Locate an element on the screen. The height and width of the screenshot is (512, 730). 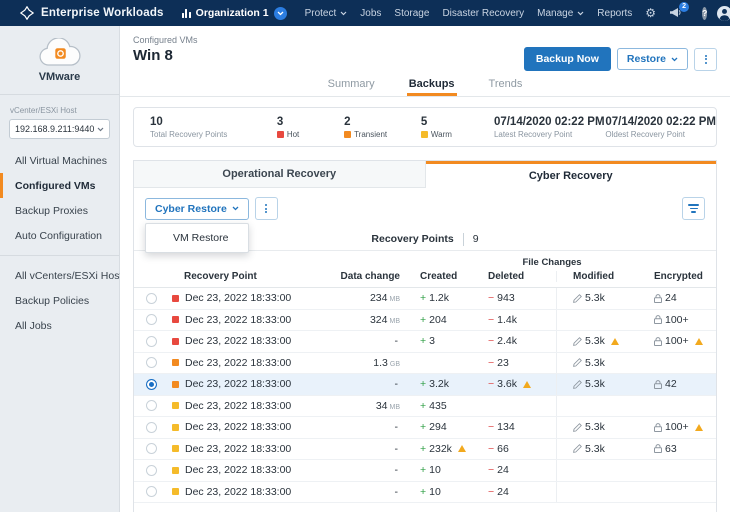
cyber-restore-button: Cyber Restore is located at coordinates (197, 208).